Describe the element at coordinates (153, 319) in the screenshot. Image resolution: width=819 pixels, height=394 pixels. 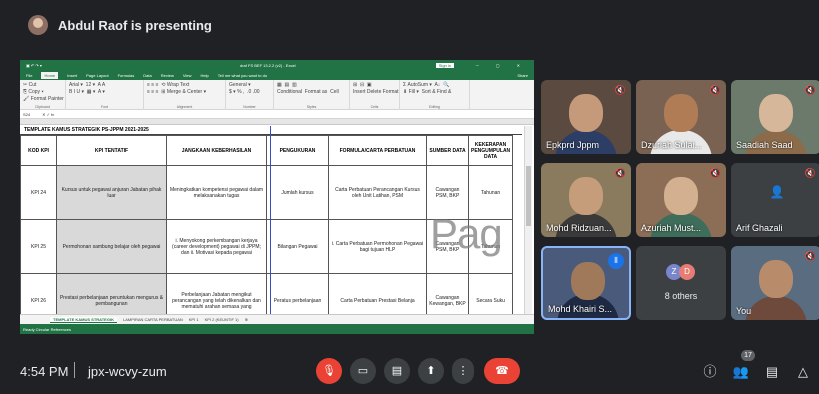
I see `sheet-tab: LAMPIRAN CARTA PERBATUAN` at that location.